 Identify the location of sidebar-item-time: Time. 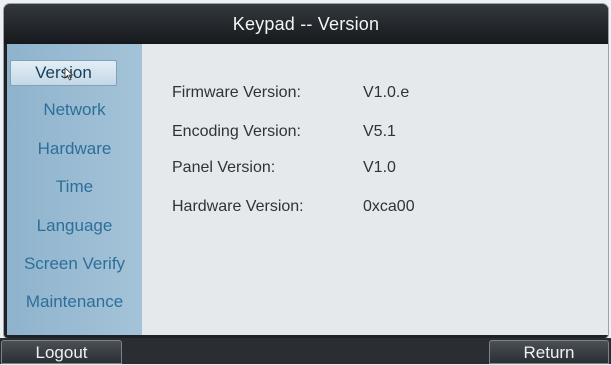
(74, 187).